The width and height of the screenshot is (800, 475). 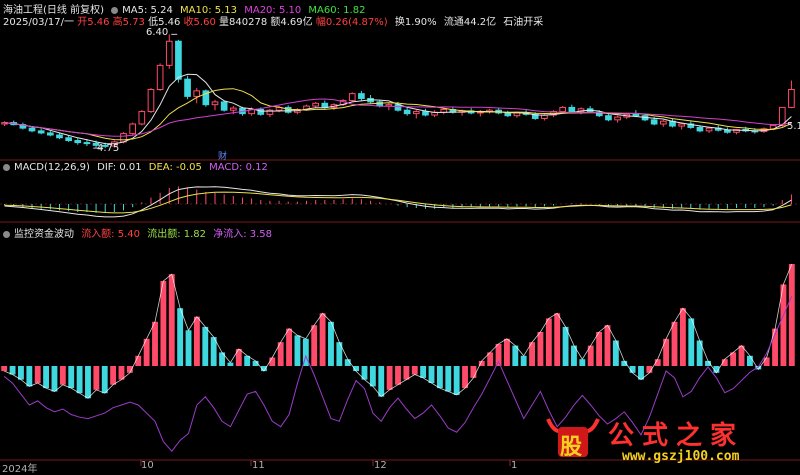 I want to click on watermark-url: www.gszj100.com, so click(x=681, y=456).